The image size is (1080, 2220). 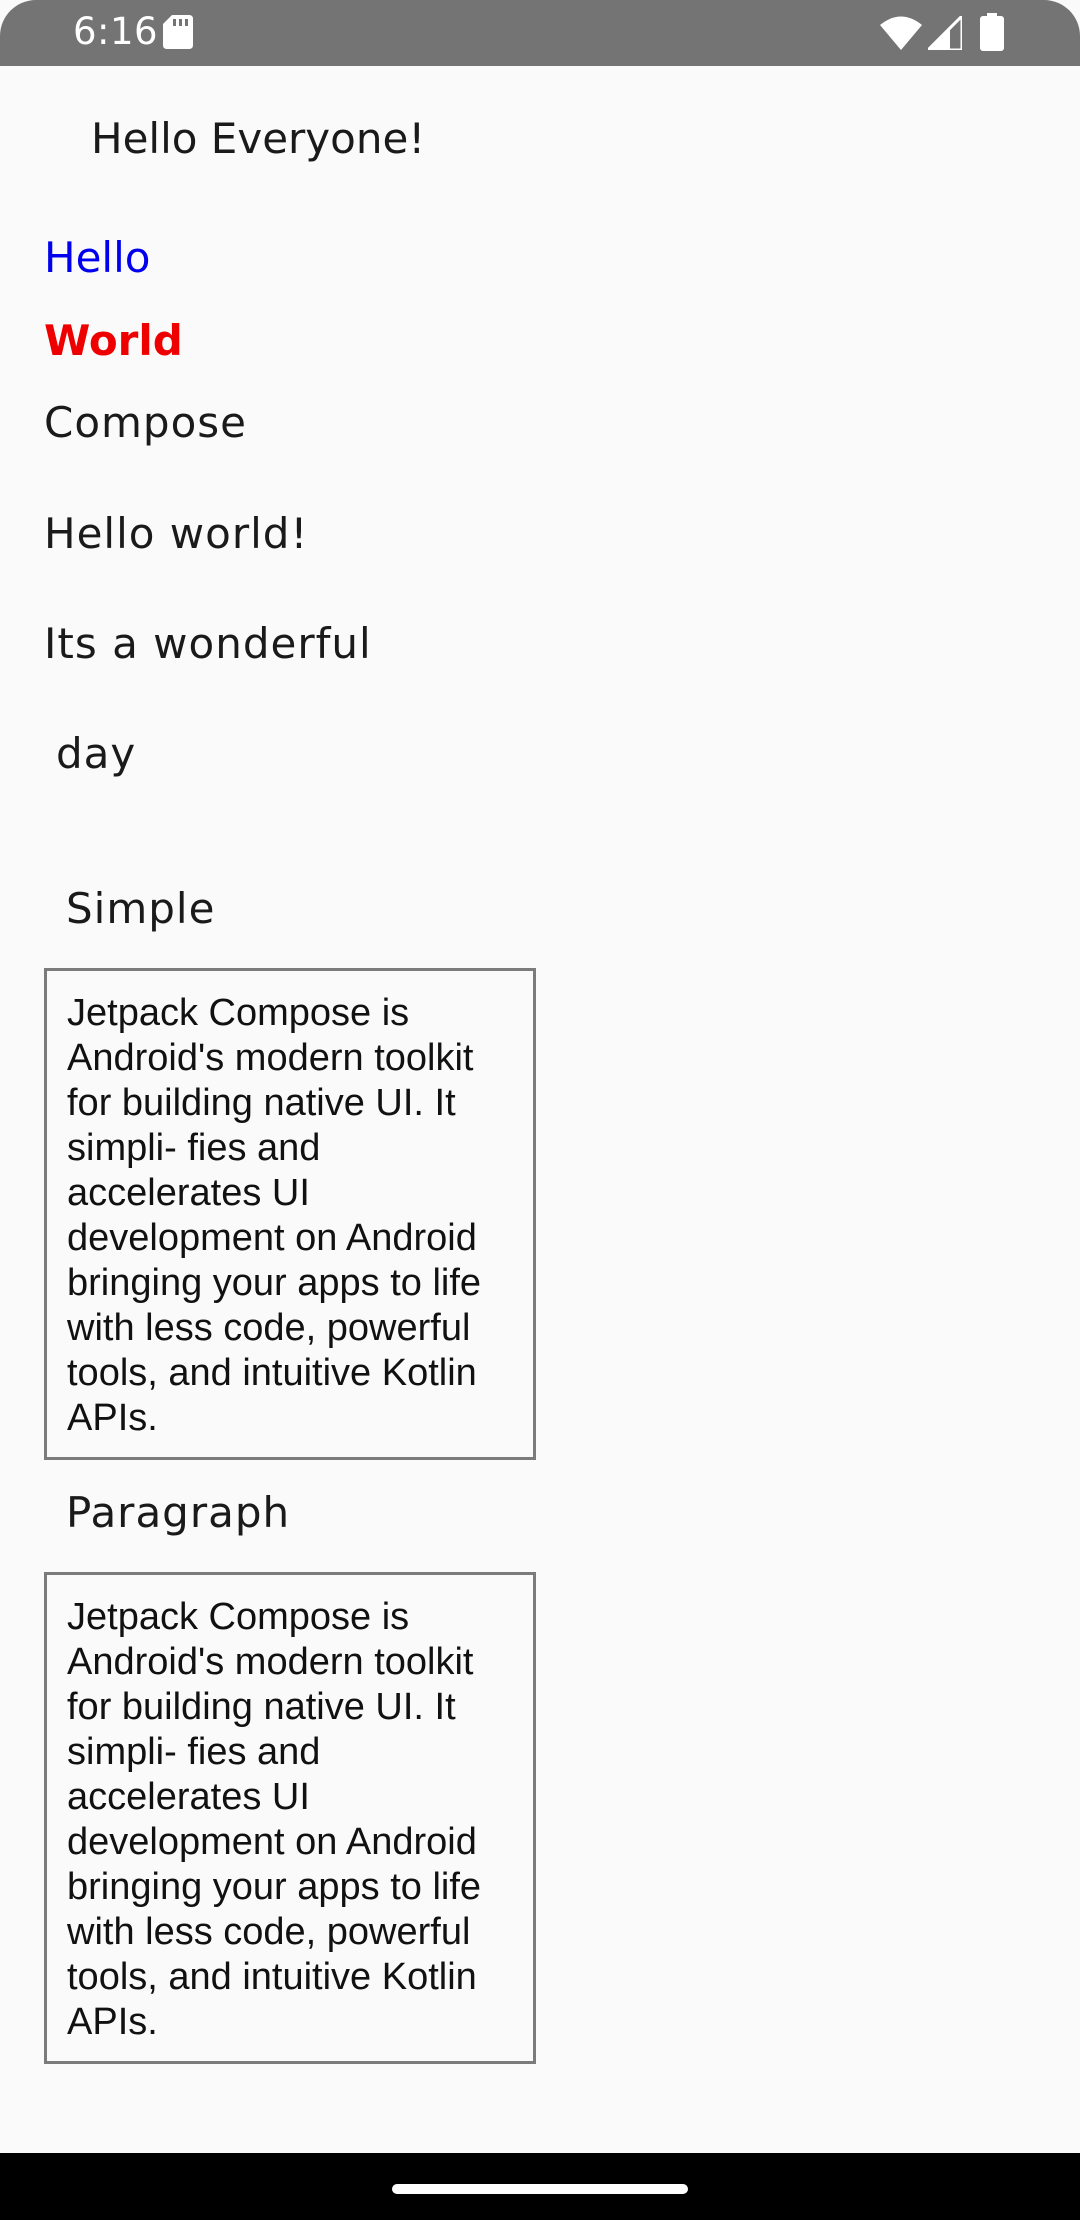 I want to click on status-bar: 6:16, so click(x=540, y=33).